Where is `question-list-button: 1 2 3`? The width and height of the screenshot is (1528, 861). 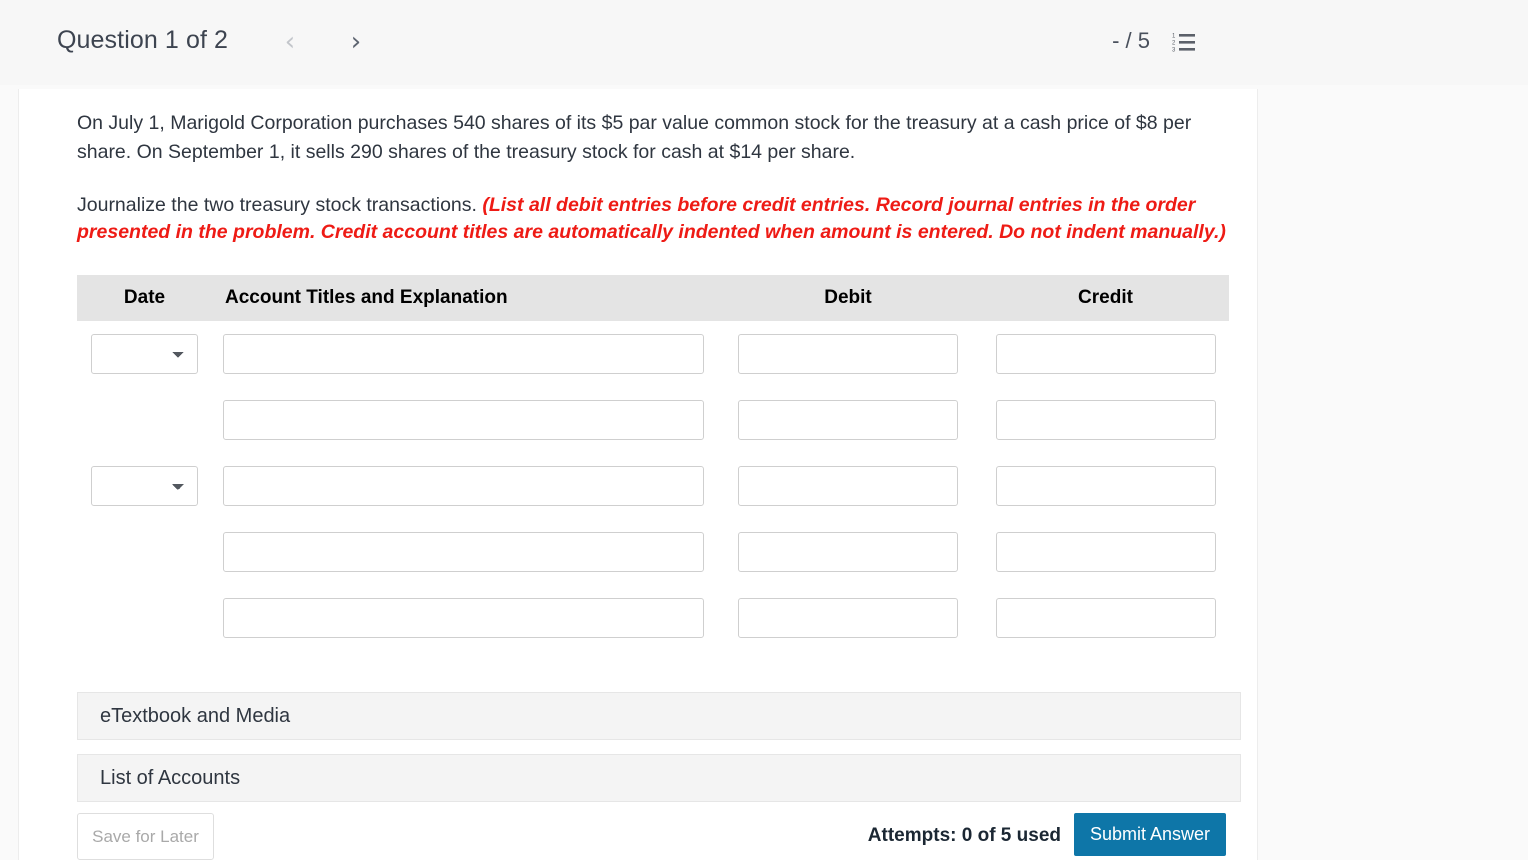 question-list-button: 1 2 3 is located at coordinates (1184, 42).